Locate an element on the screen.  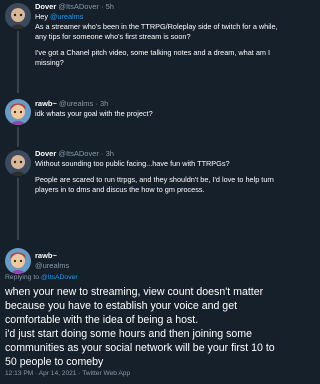
tweet-header: Dover @ItsADover · 3h is located at coordinates (158, 154).